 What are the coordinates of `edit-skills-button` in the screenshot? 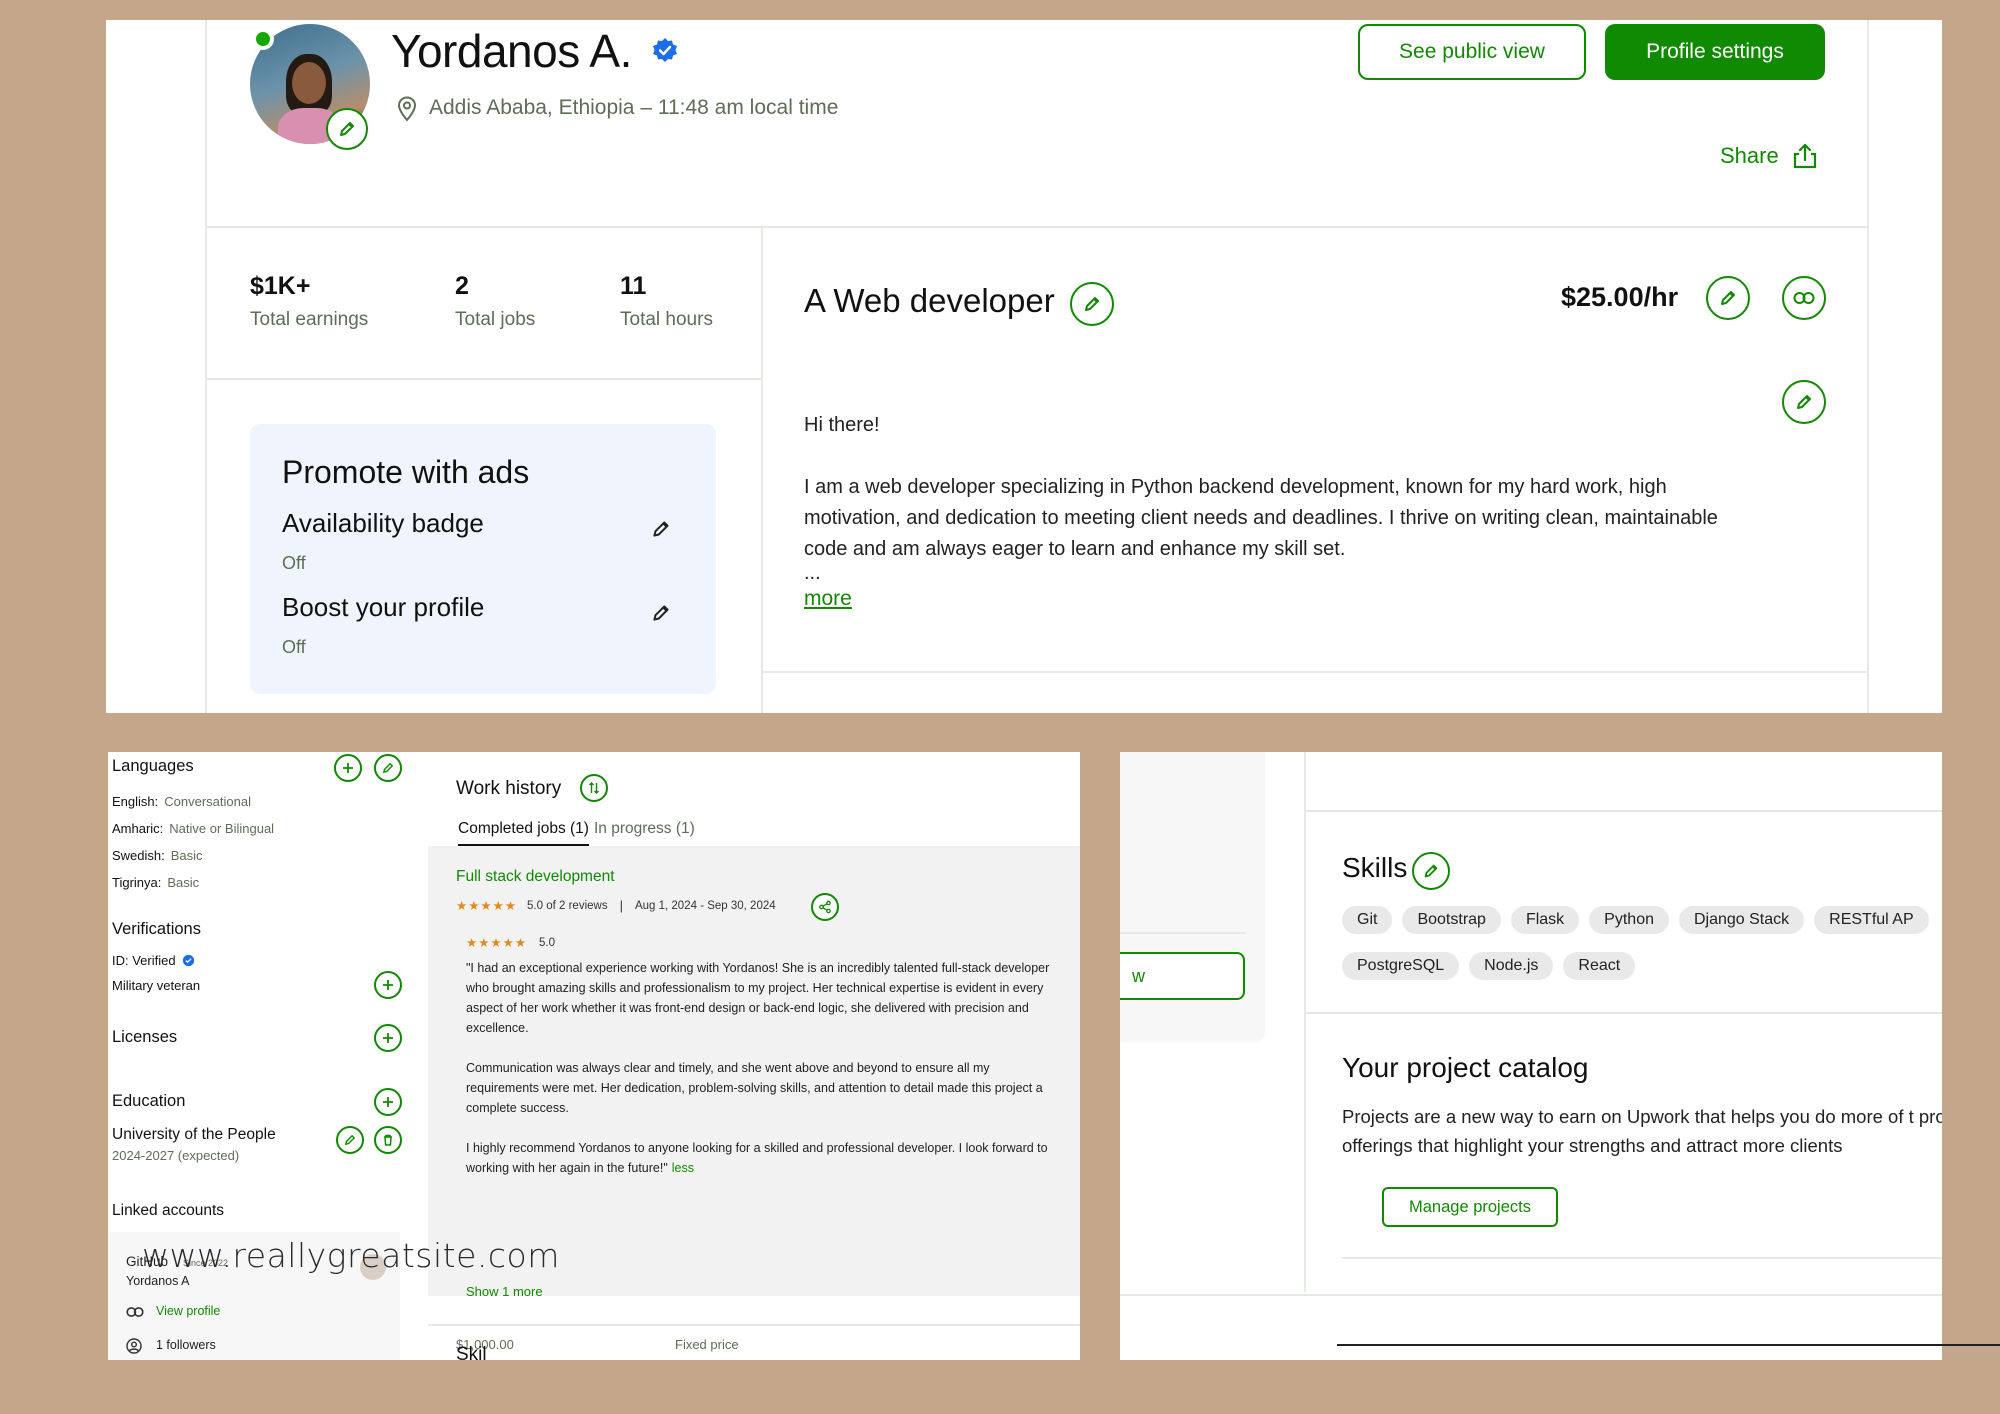 It's located at (1431, 871).